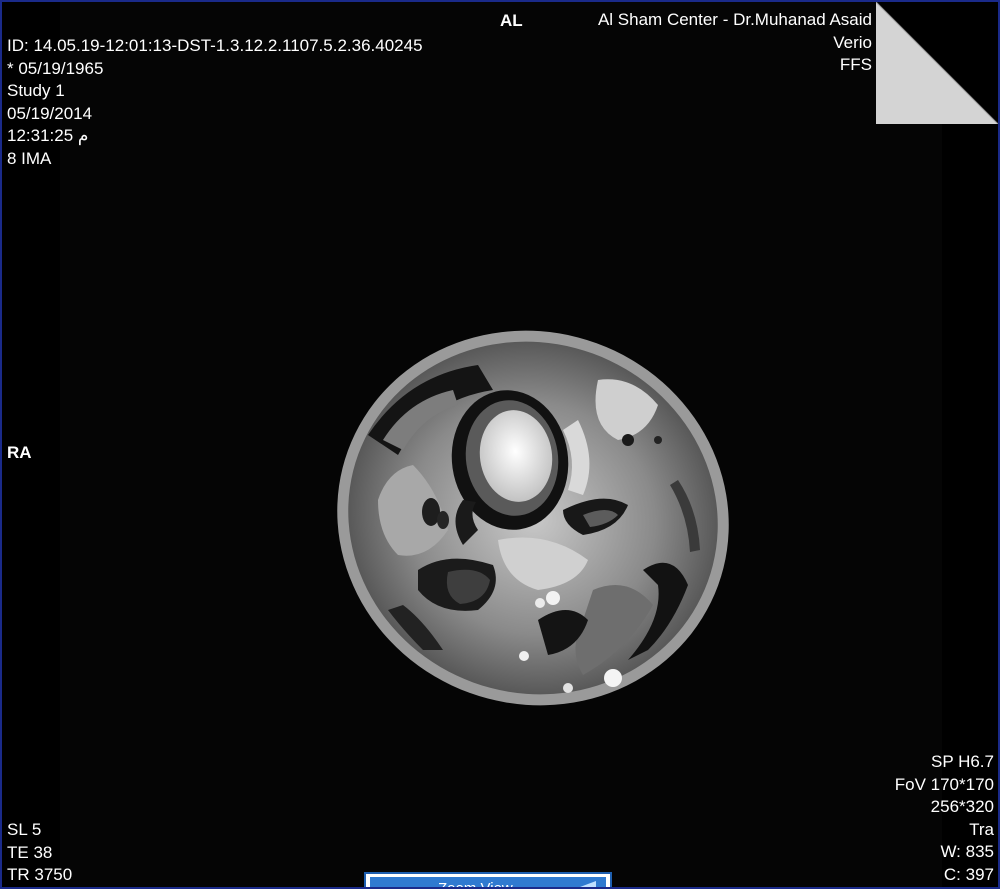 The height and width of the screenshot is (889, 1000). What do you see at coordinates (475, 884) in the screenshot?
I see `zoom-view-label: Zoom View` at bounding box center [475, 884].